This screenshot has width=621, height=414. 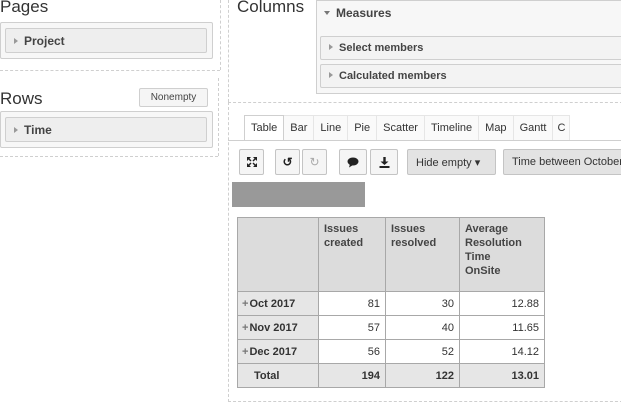 What do you see at coordinates (352, 254) in the screenshot?
I see `column-header-issues-created: Issues created` at bounding box center [352, 254].